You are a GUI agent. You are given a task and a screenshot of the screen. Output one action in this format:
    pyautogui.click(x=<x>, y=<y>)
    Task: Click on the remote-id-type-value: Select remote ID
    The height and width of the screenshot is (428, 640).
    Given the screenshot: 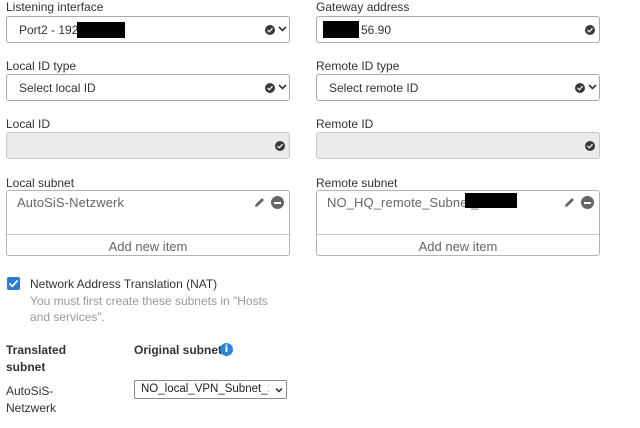 What is the action you would take?
    pyautogui.click(x=374, y=88)
    